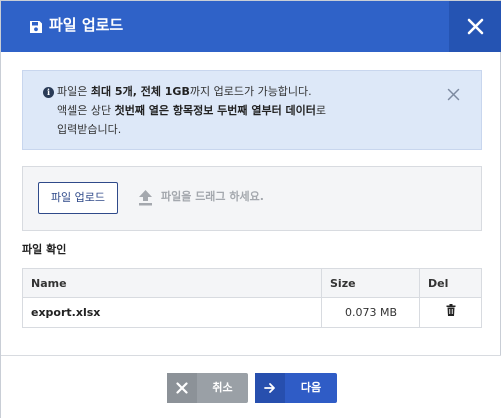  Describe the element at coordinates (250, 91) in the screenshot. I see `notice-text: 까지 업로드가 가능합니다.` at that location.